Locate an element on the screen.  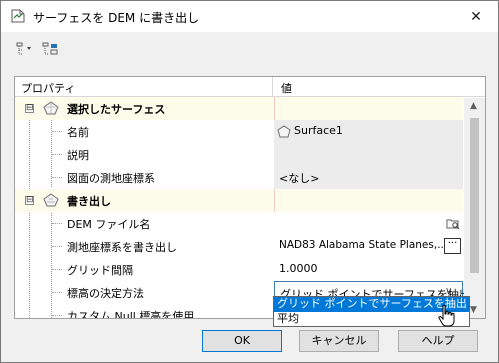
property-value-cell: 1.0000 is located at coordinates (368, 269).